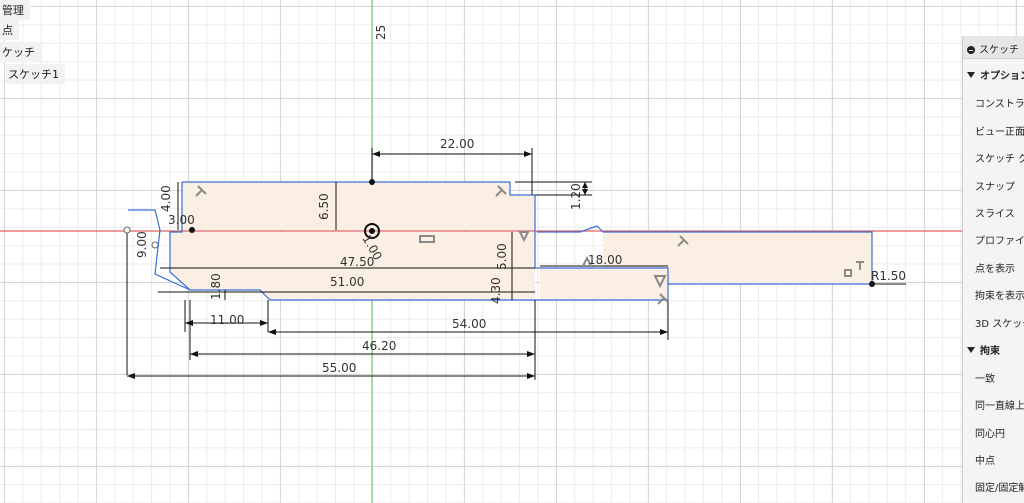 This screenshot has width=1024, height=503. Describe the element at coordinates (379, 346) in the screenshot. I see `dim-46-20: 46.20` at that location.